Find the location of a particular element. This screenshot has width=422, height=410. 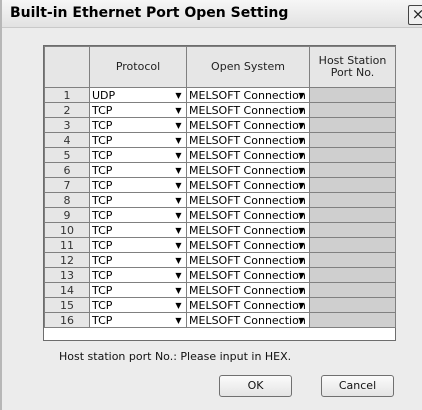

close-icon: × is located at coordinates (415, 15).